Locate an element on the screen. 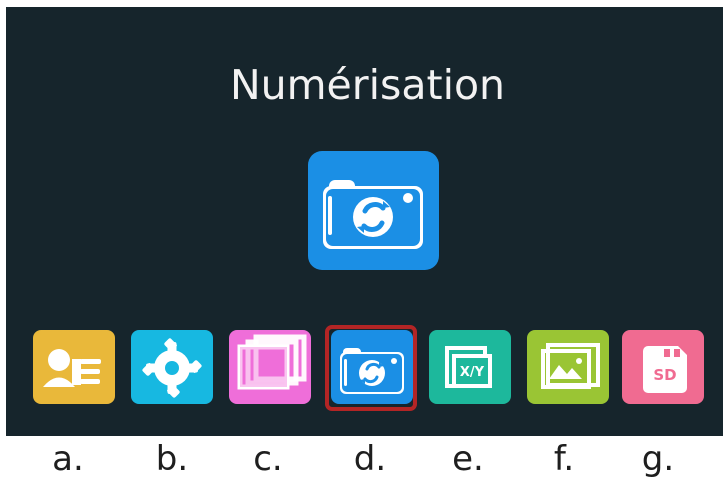  caption-f: f. is located at coordinates (564, 459).